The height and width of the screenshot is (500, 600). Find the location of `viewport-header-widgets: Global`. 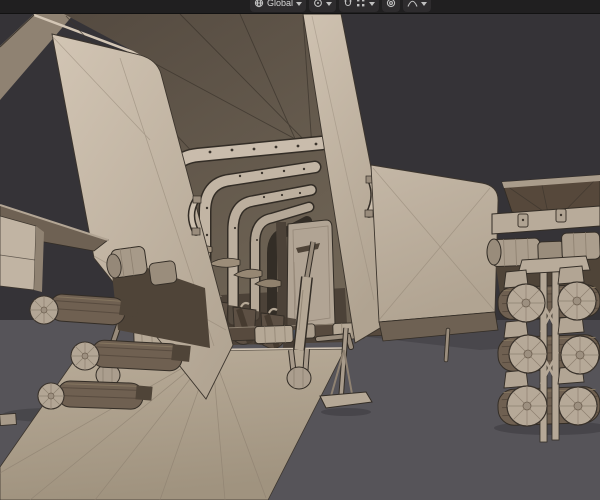

viewport-header-widgets: Global is located at coordinates (341, 6).